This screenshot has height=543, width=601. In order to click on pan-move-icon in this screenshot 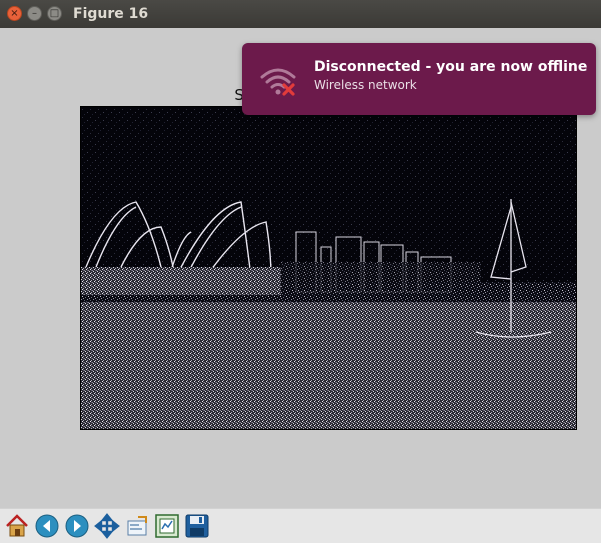, I will do `click(107, 526)`.